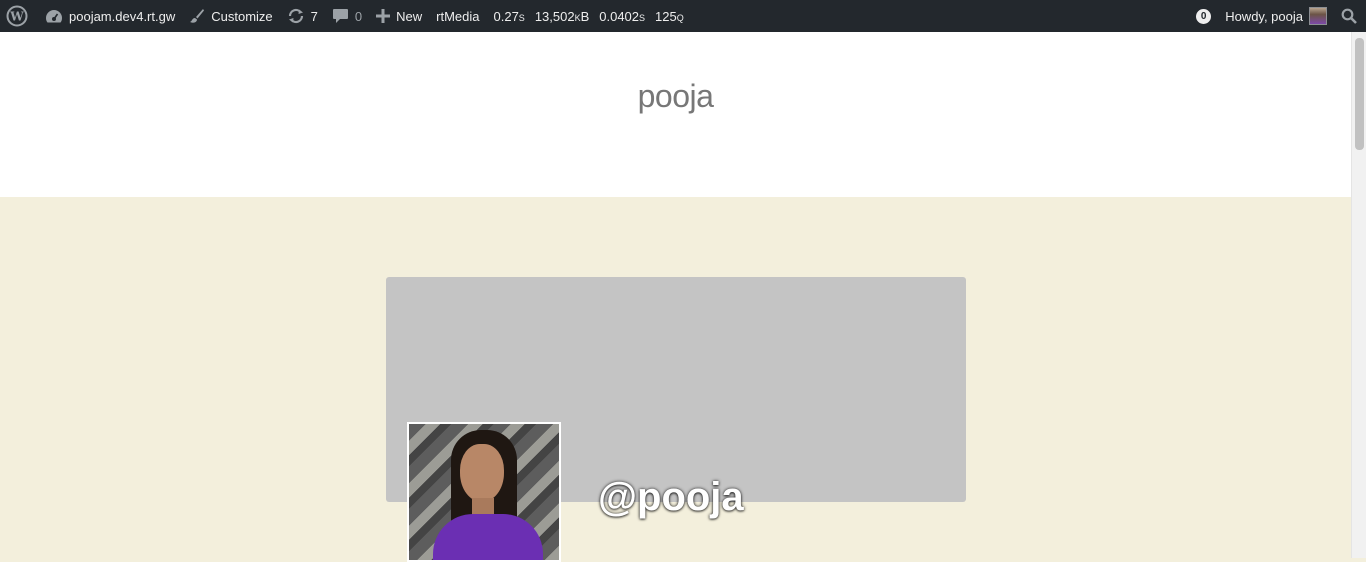  I want to click on updates-link: 7, so click(302, 16).